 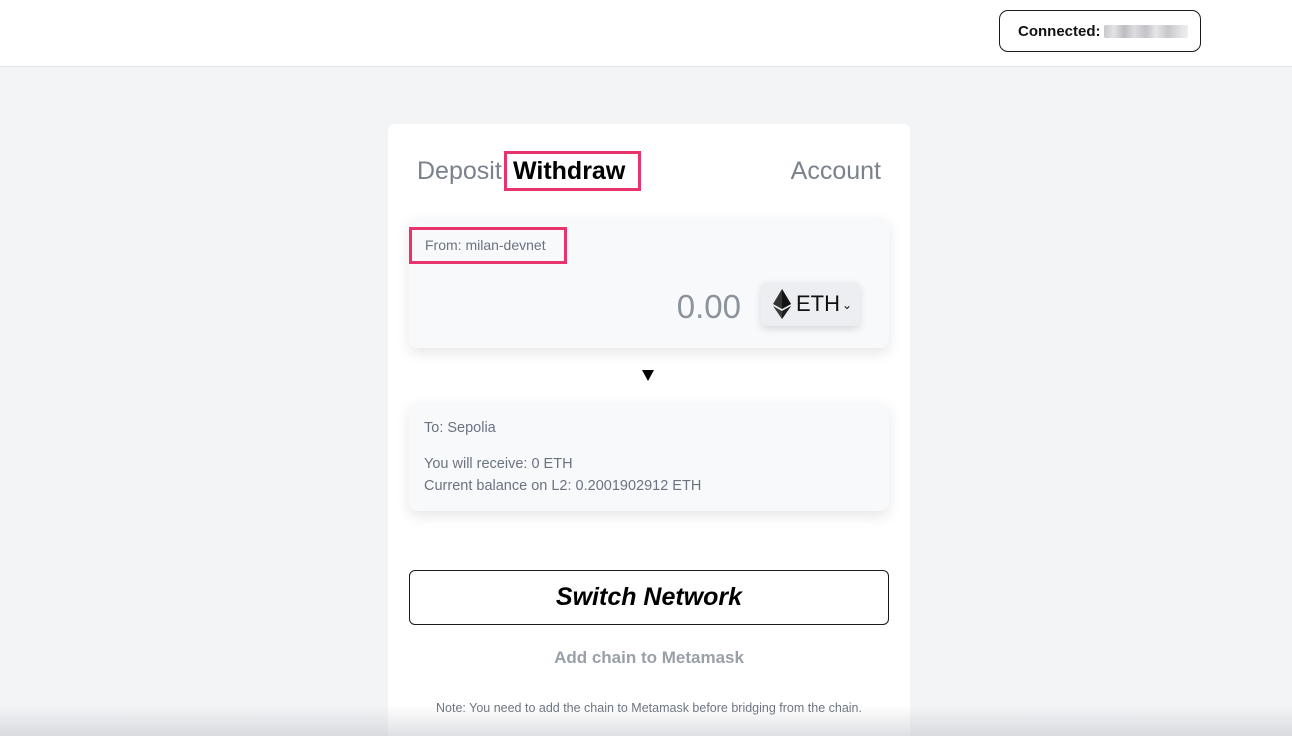 I want to click on from-panel: From: milan-devnet ETH ⌄, so click(x=649, y=283).